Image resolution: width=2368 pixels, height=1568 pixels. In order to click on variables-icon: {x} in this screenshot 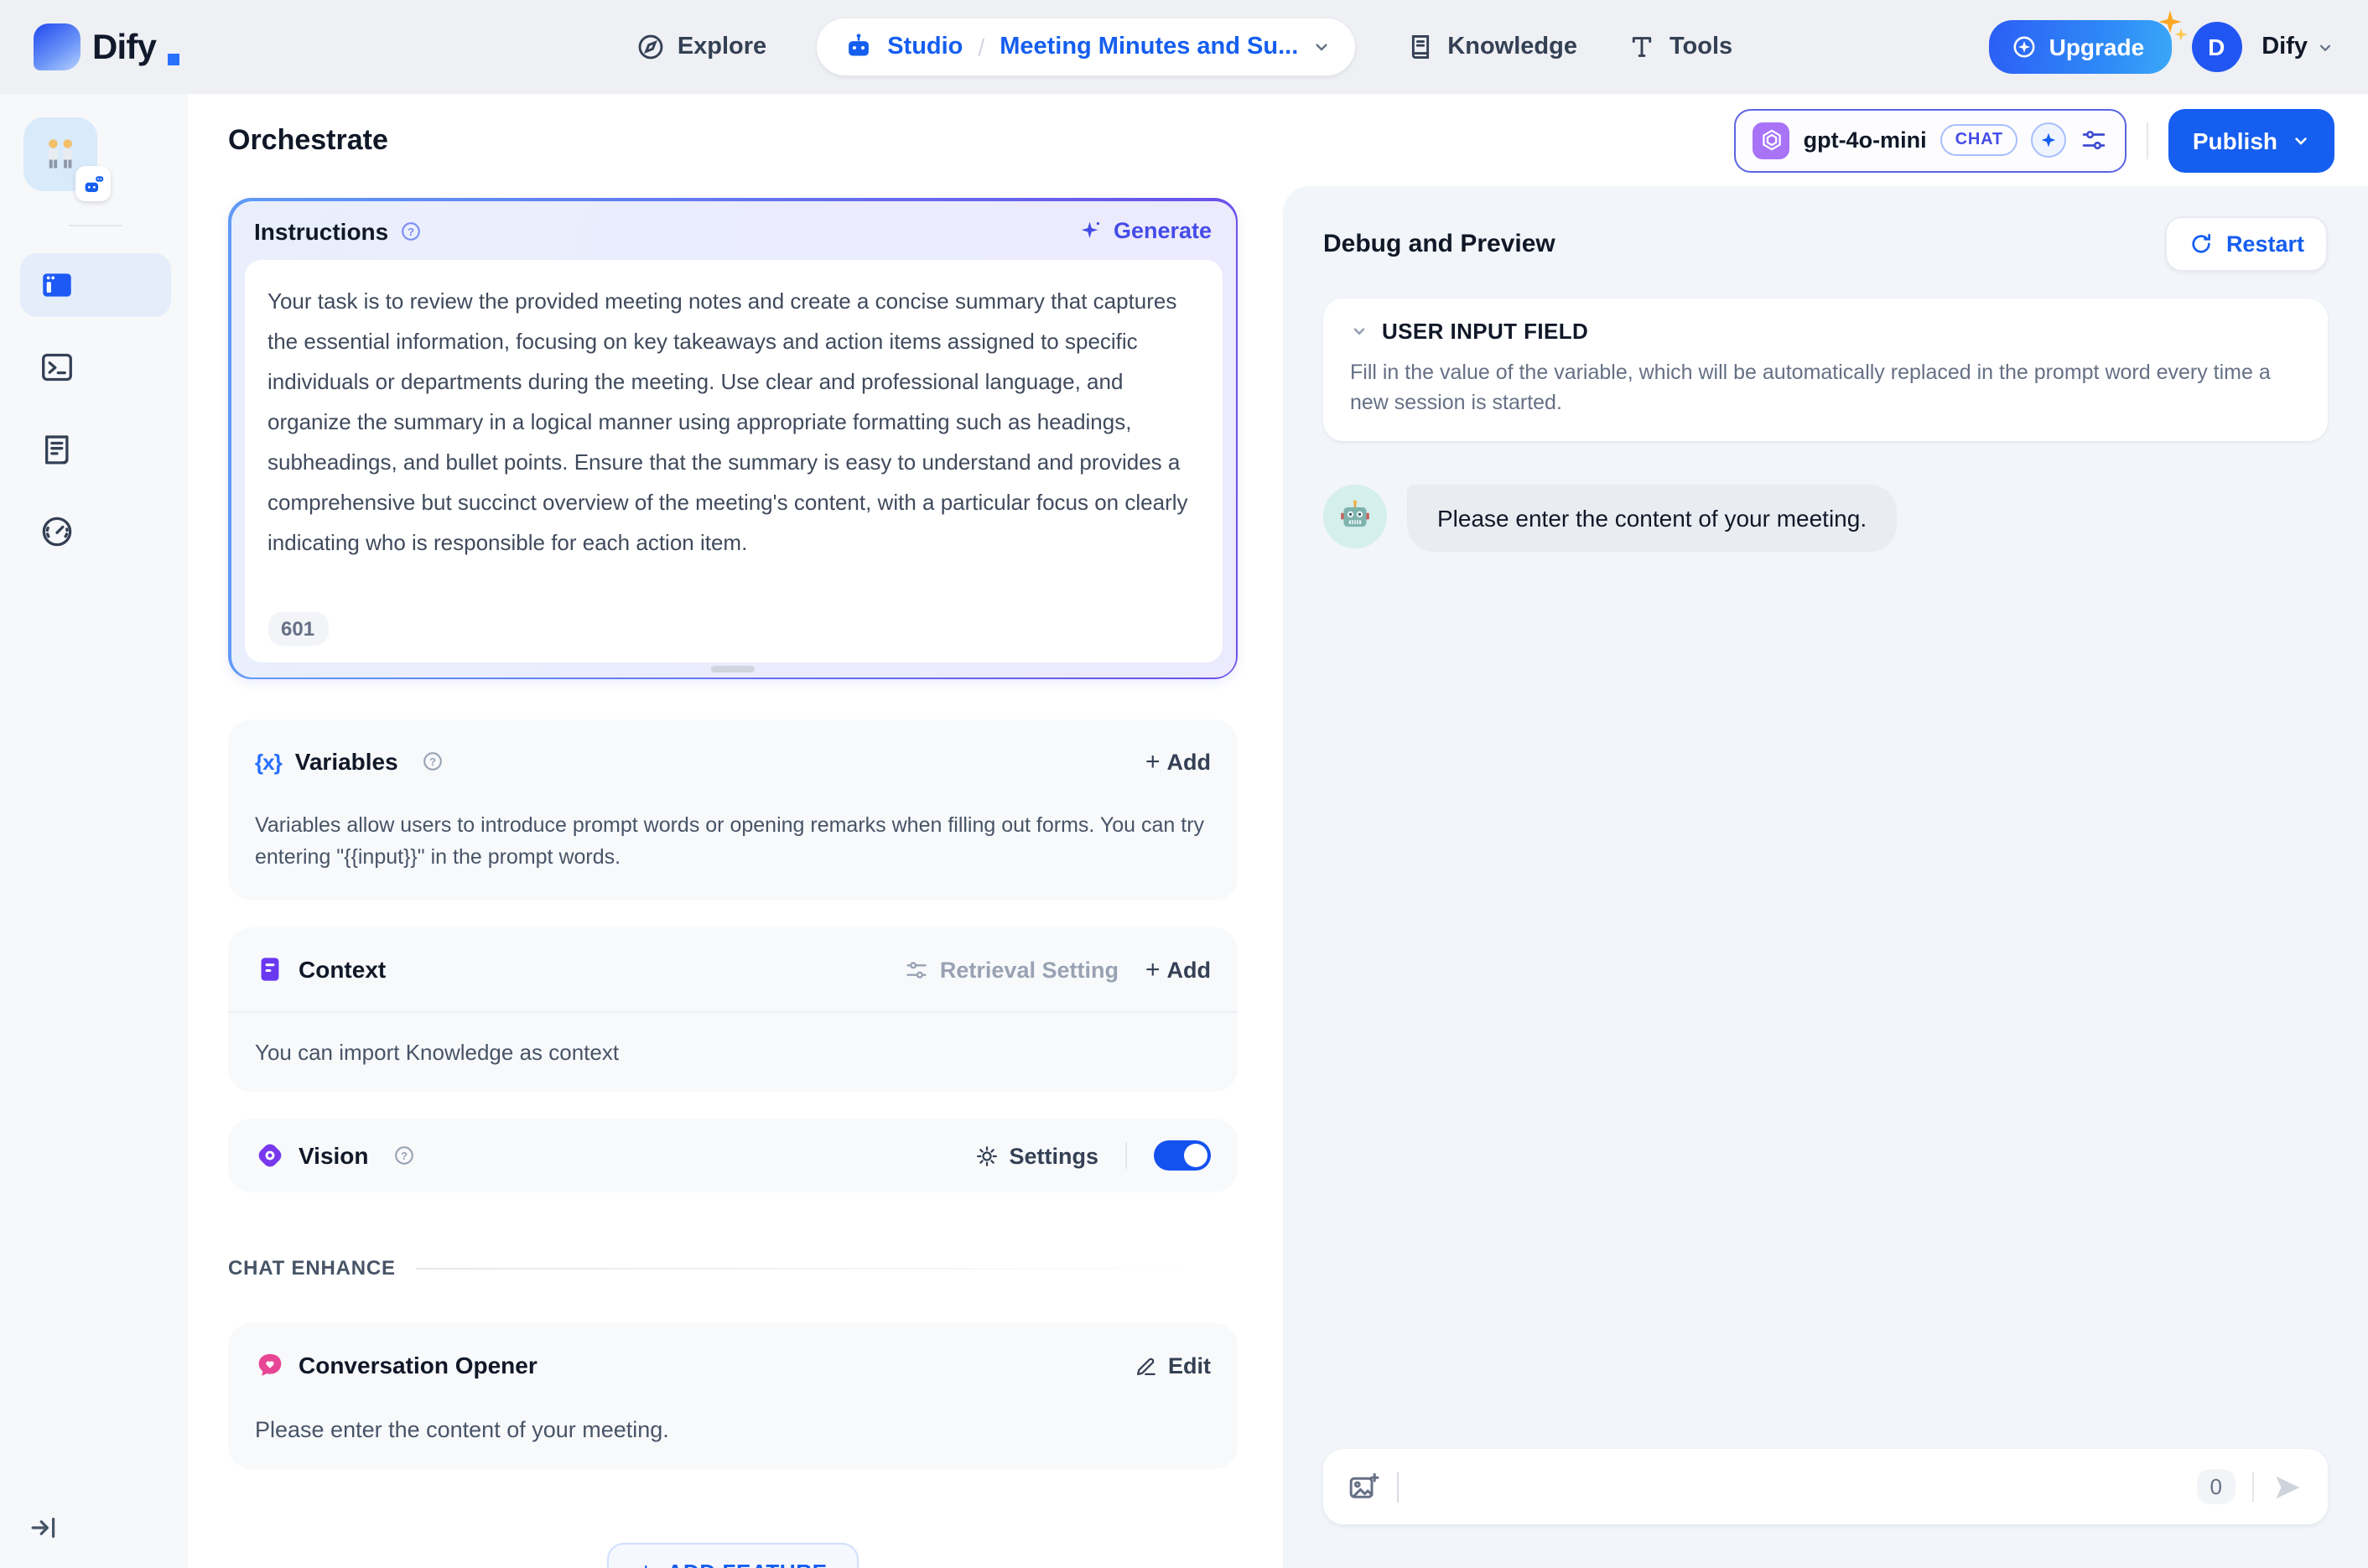, I will do `click(269, 761)`.